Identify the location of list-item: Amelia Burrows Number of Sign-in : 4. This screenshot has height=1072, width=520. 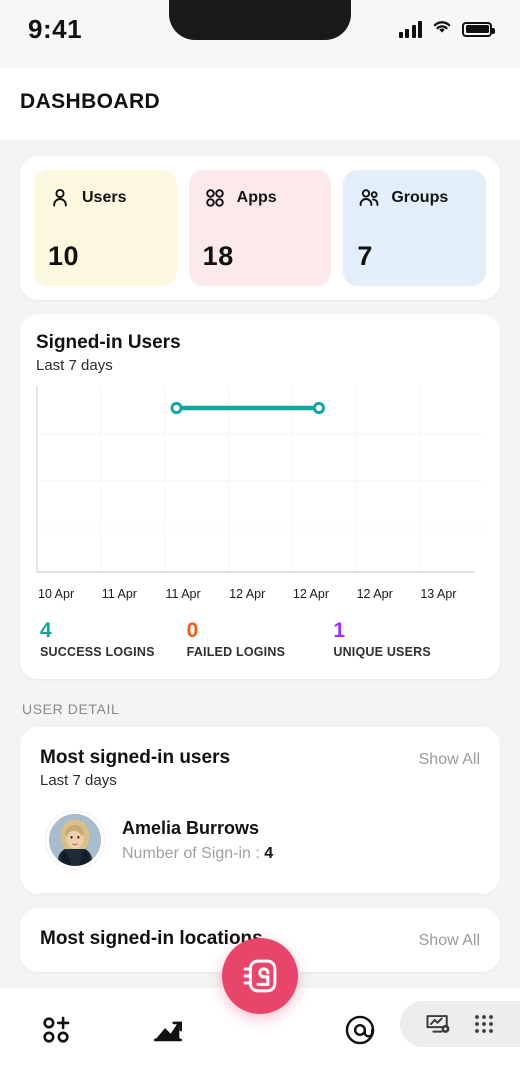
(260, 841).